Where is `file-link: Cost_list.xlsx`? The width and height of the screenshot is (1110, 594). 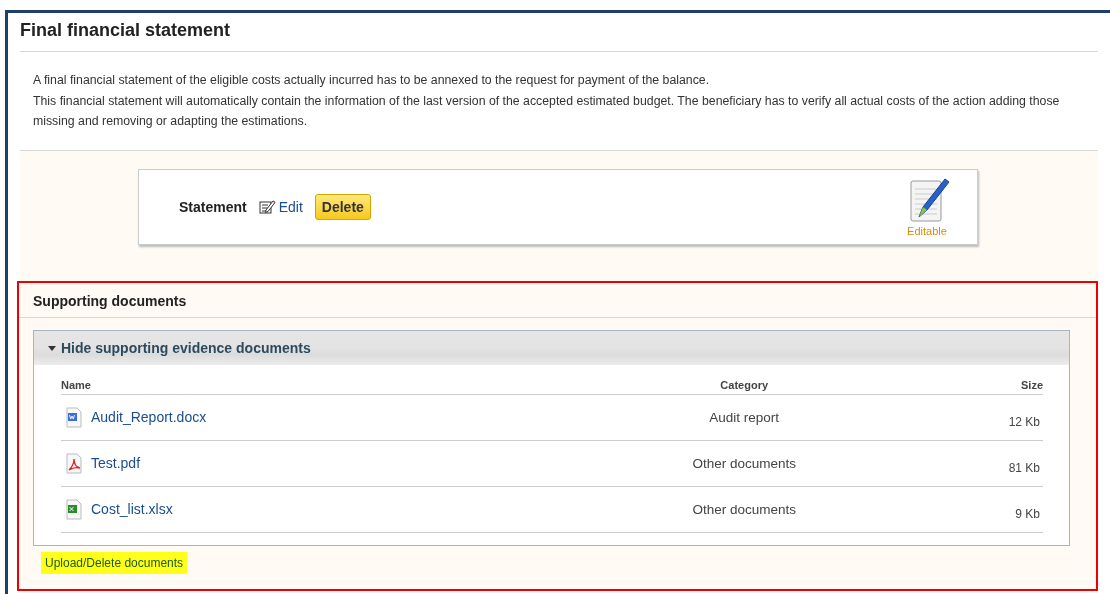 file-link: Cost_list.xlsx is located at coordinates (132, 509).